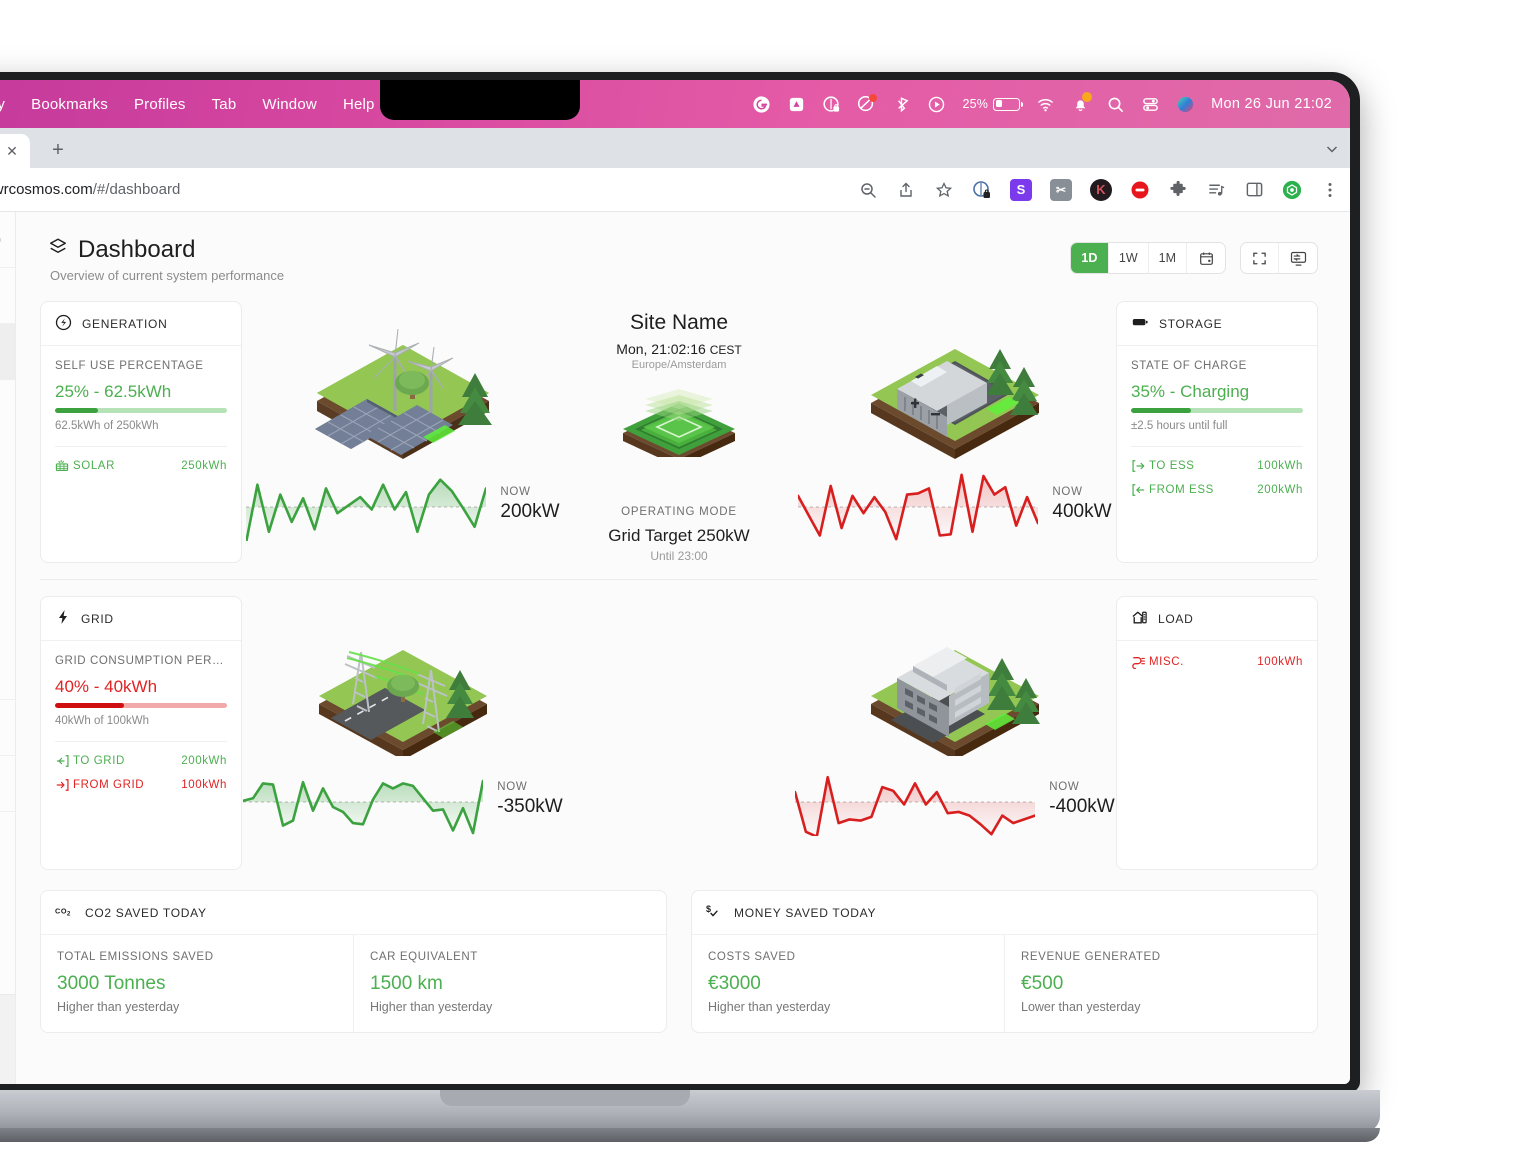 This screenshot has width=1528, height=1175. Describe the element at coordinates (1292, 190) in the screenshot. I see `profile-avatar-icon` at that location.